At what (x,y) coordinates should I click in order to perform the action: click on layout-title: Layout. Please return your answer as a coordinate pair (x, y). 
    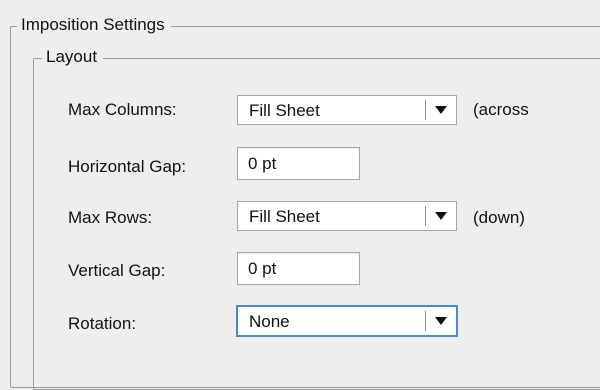
    Looking at the image, I should click on (73, 57).